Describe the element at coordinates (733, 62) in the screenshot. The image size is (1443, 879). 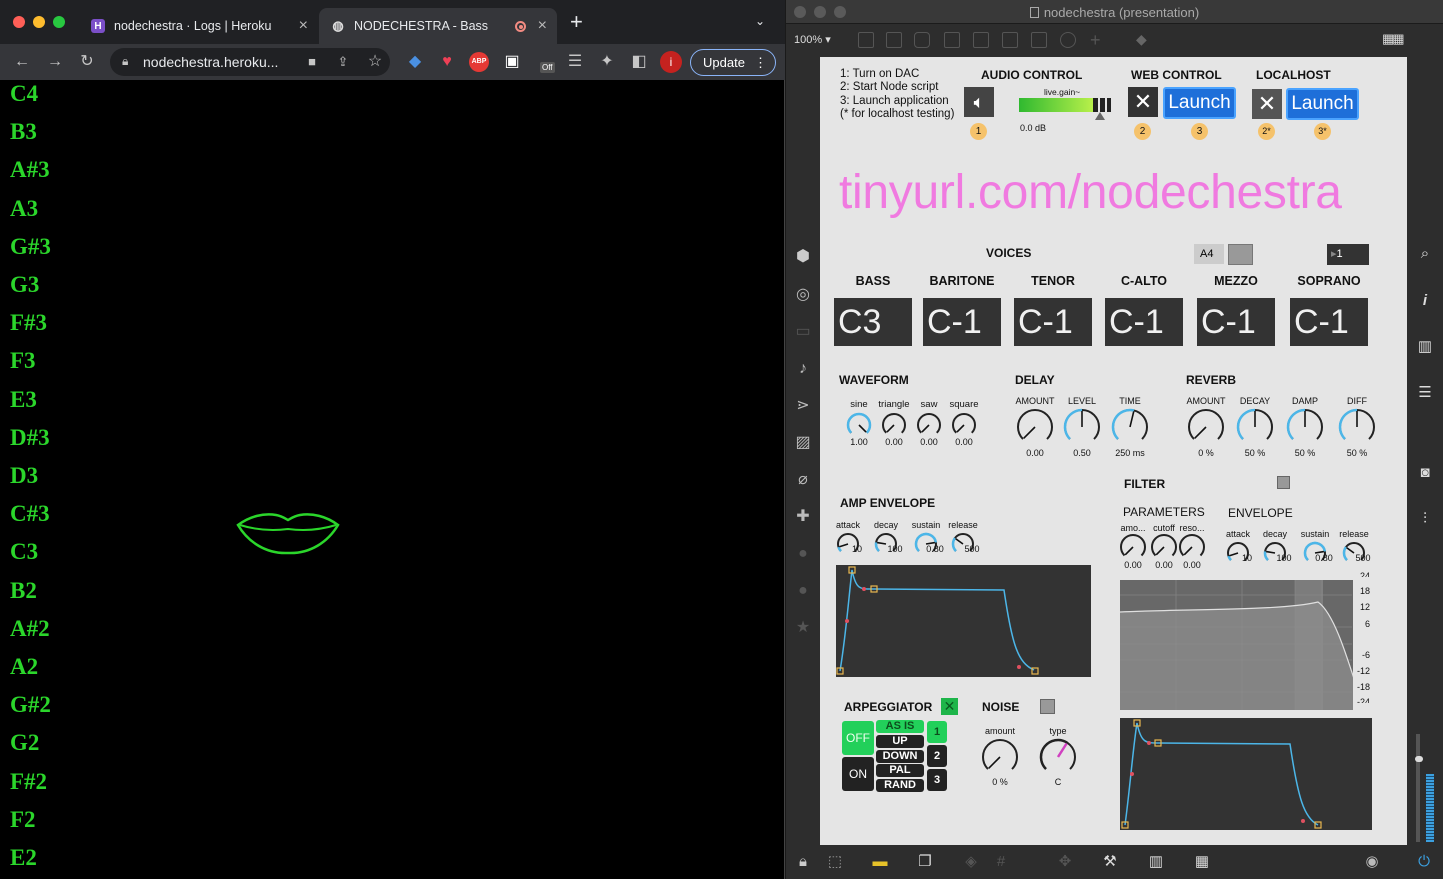
I see `update-button: Update ⋮` at that location.